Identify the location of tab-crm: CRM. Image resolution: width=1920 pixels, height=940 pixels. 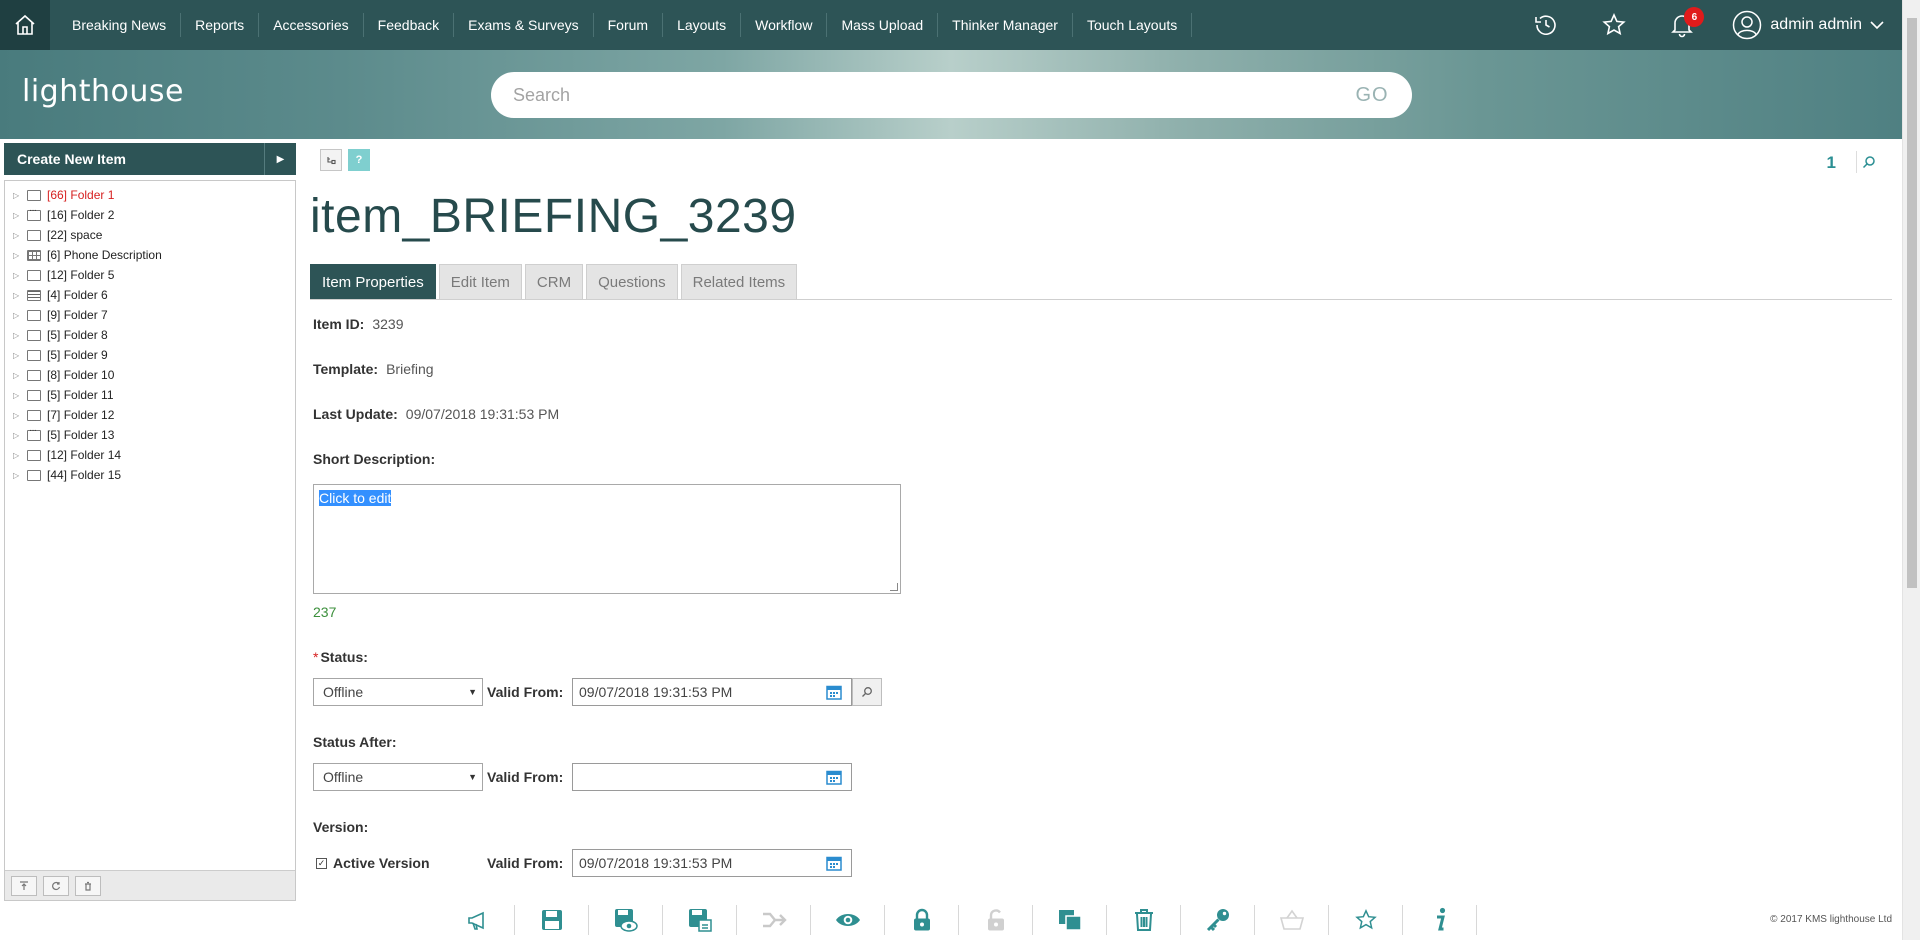
(554, 281).